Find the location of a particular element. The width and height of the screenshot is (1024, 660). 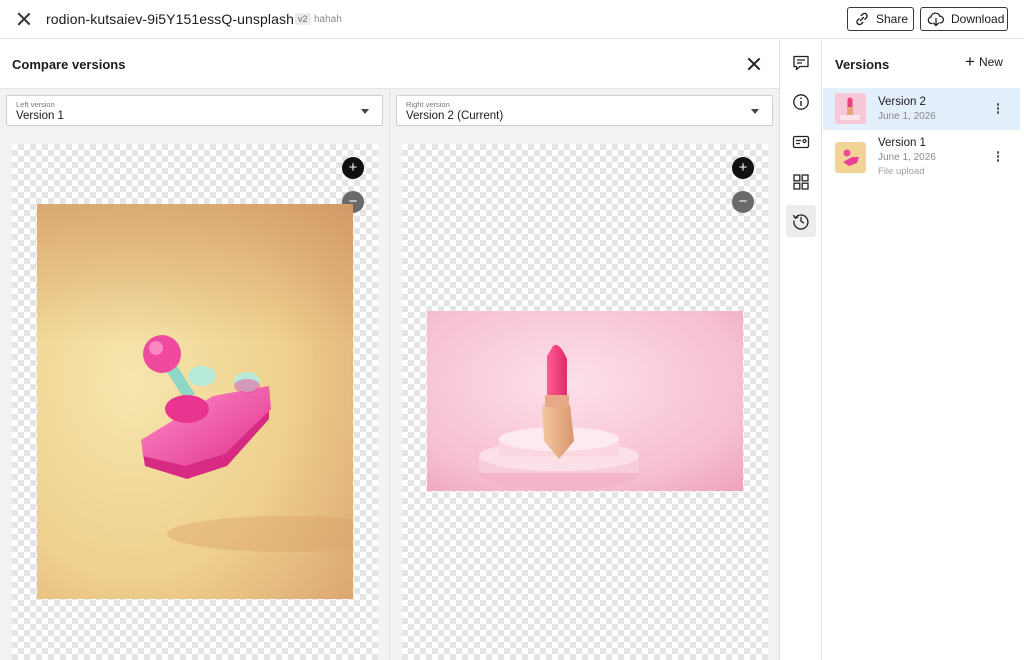

version-source: File upload is located at coordinates (901, 171).